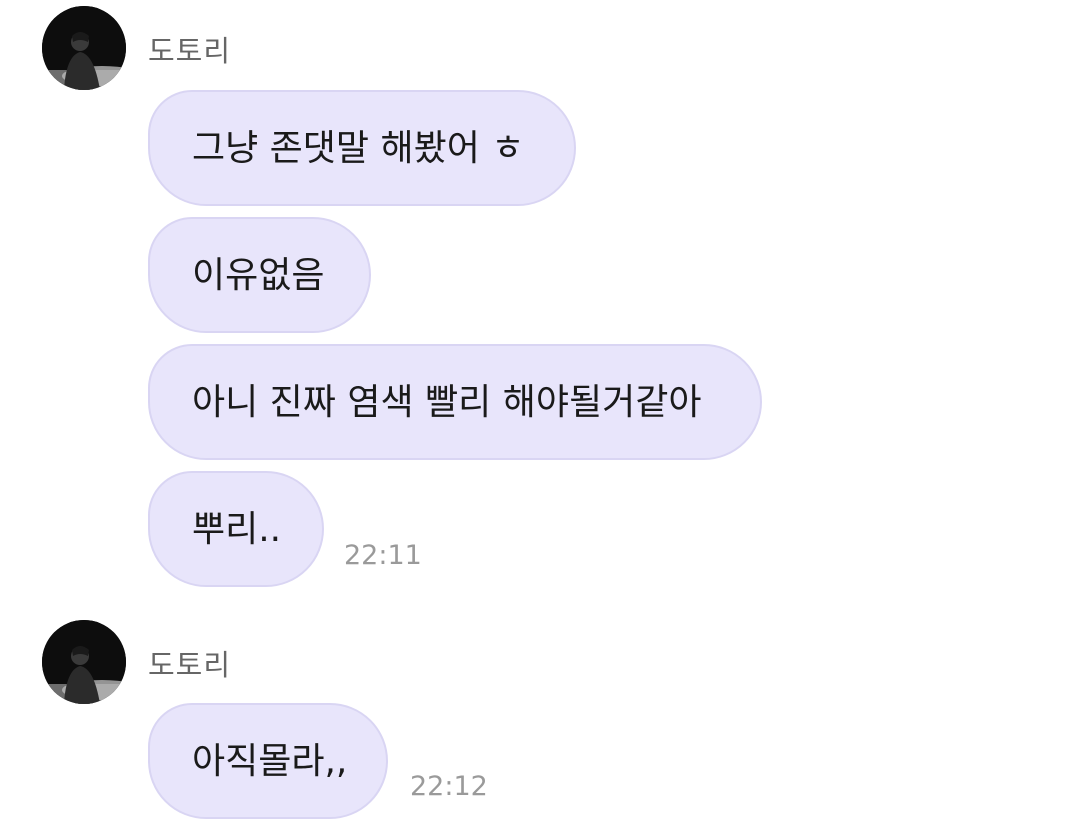  I want to click on message-text: 아니 진짜 염색 빨리 해야될거같아, so click(447, 402).